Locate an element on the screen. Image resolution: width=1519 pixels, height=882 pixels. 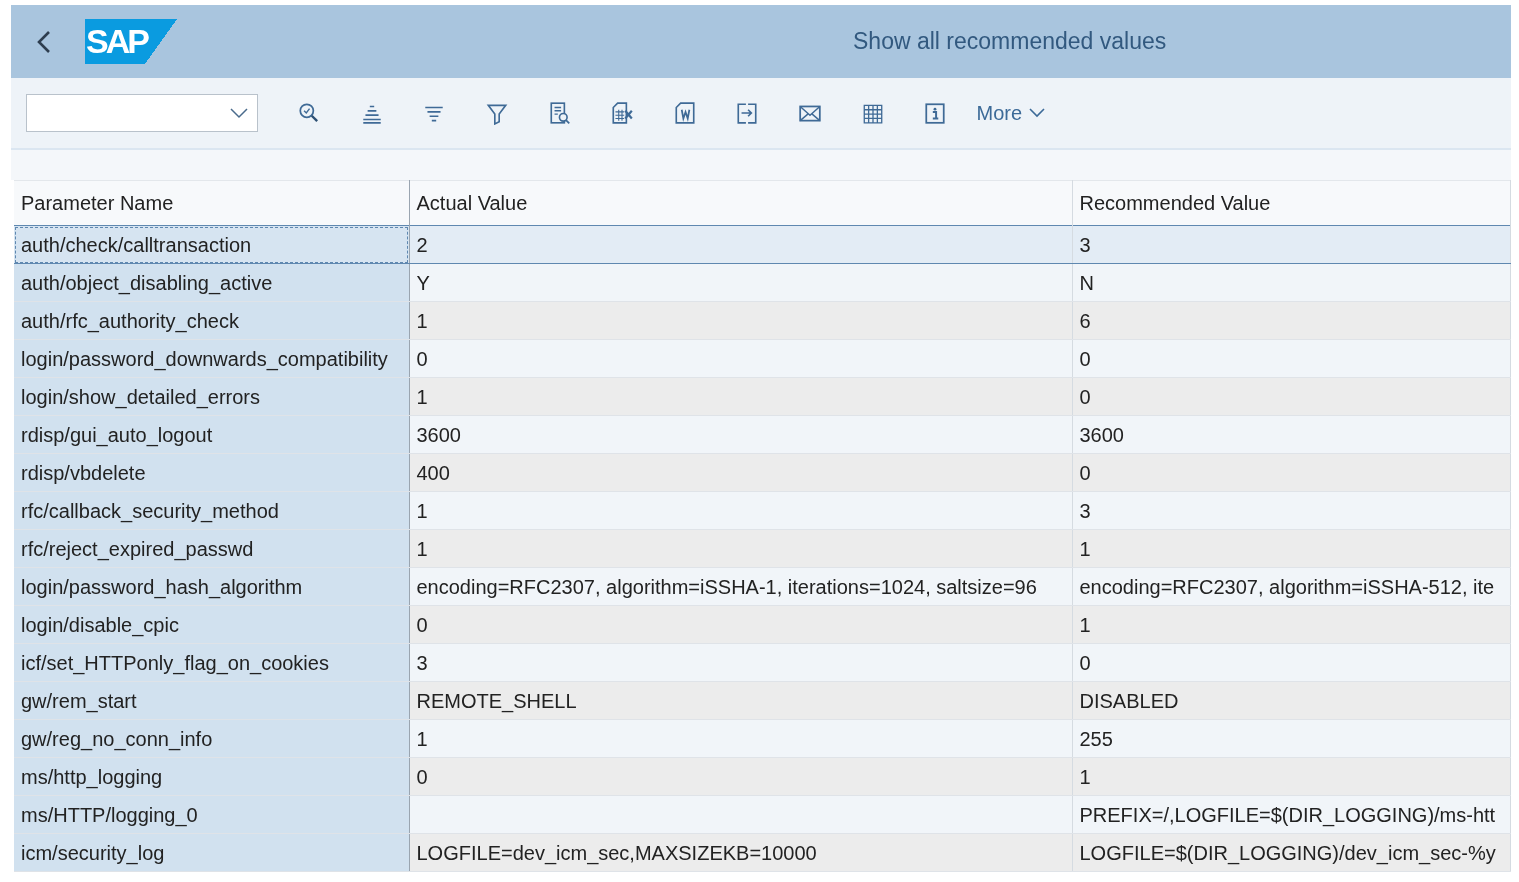
table-row: gw/rem_start REMOTE_SHELL DISABLED is located at coordinates (762, 700).